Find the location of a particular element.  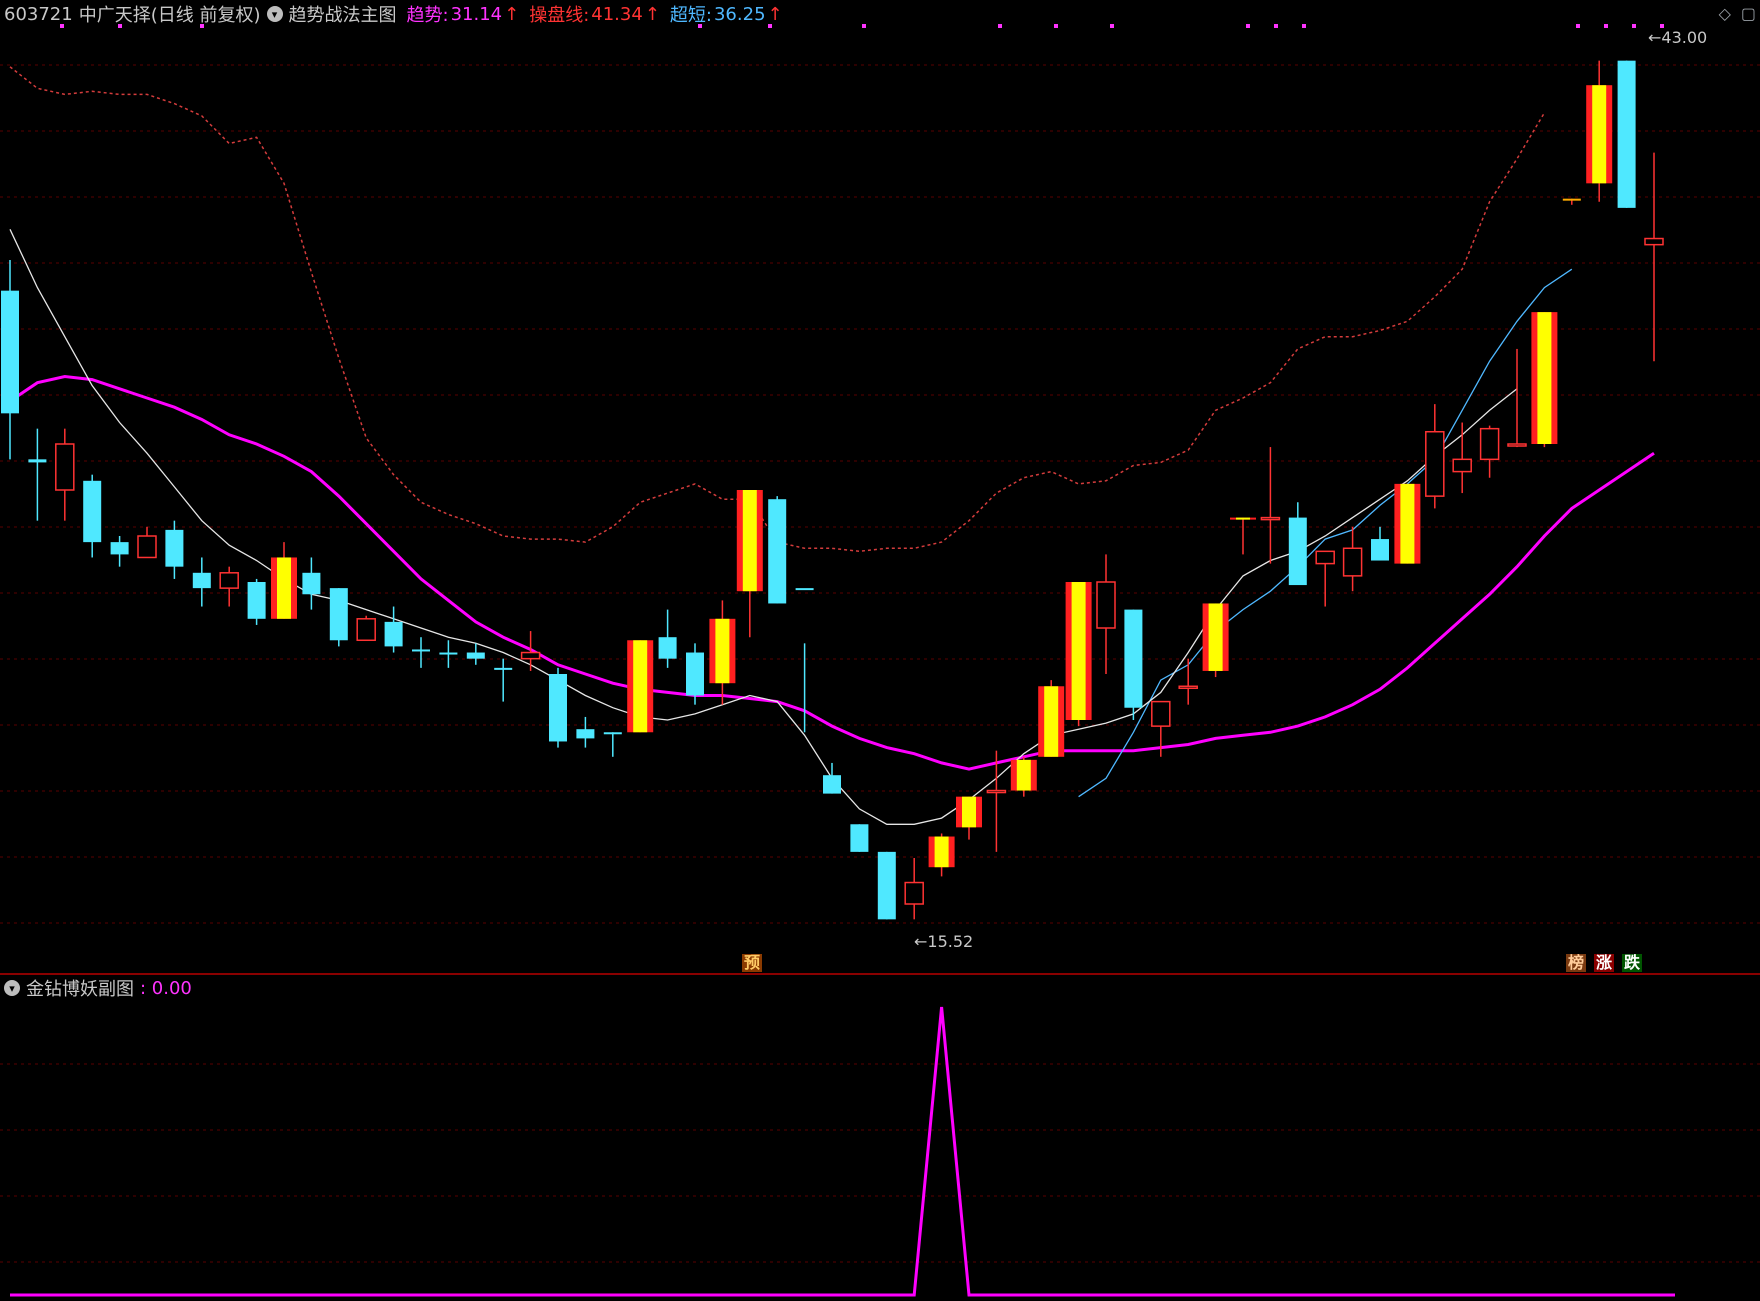

low-arrow-icon: ← is located at coordinates (921, 941).